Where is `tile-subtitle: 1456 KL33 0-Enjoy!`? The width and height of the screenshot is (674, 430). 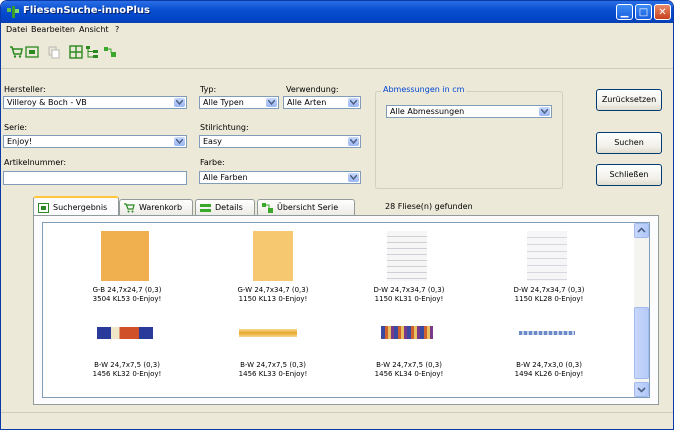
tile-subtitle: 1456 KL33 0-Enjoy! is located at coordinates (273, 374).